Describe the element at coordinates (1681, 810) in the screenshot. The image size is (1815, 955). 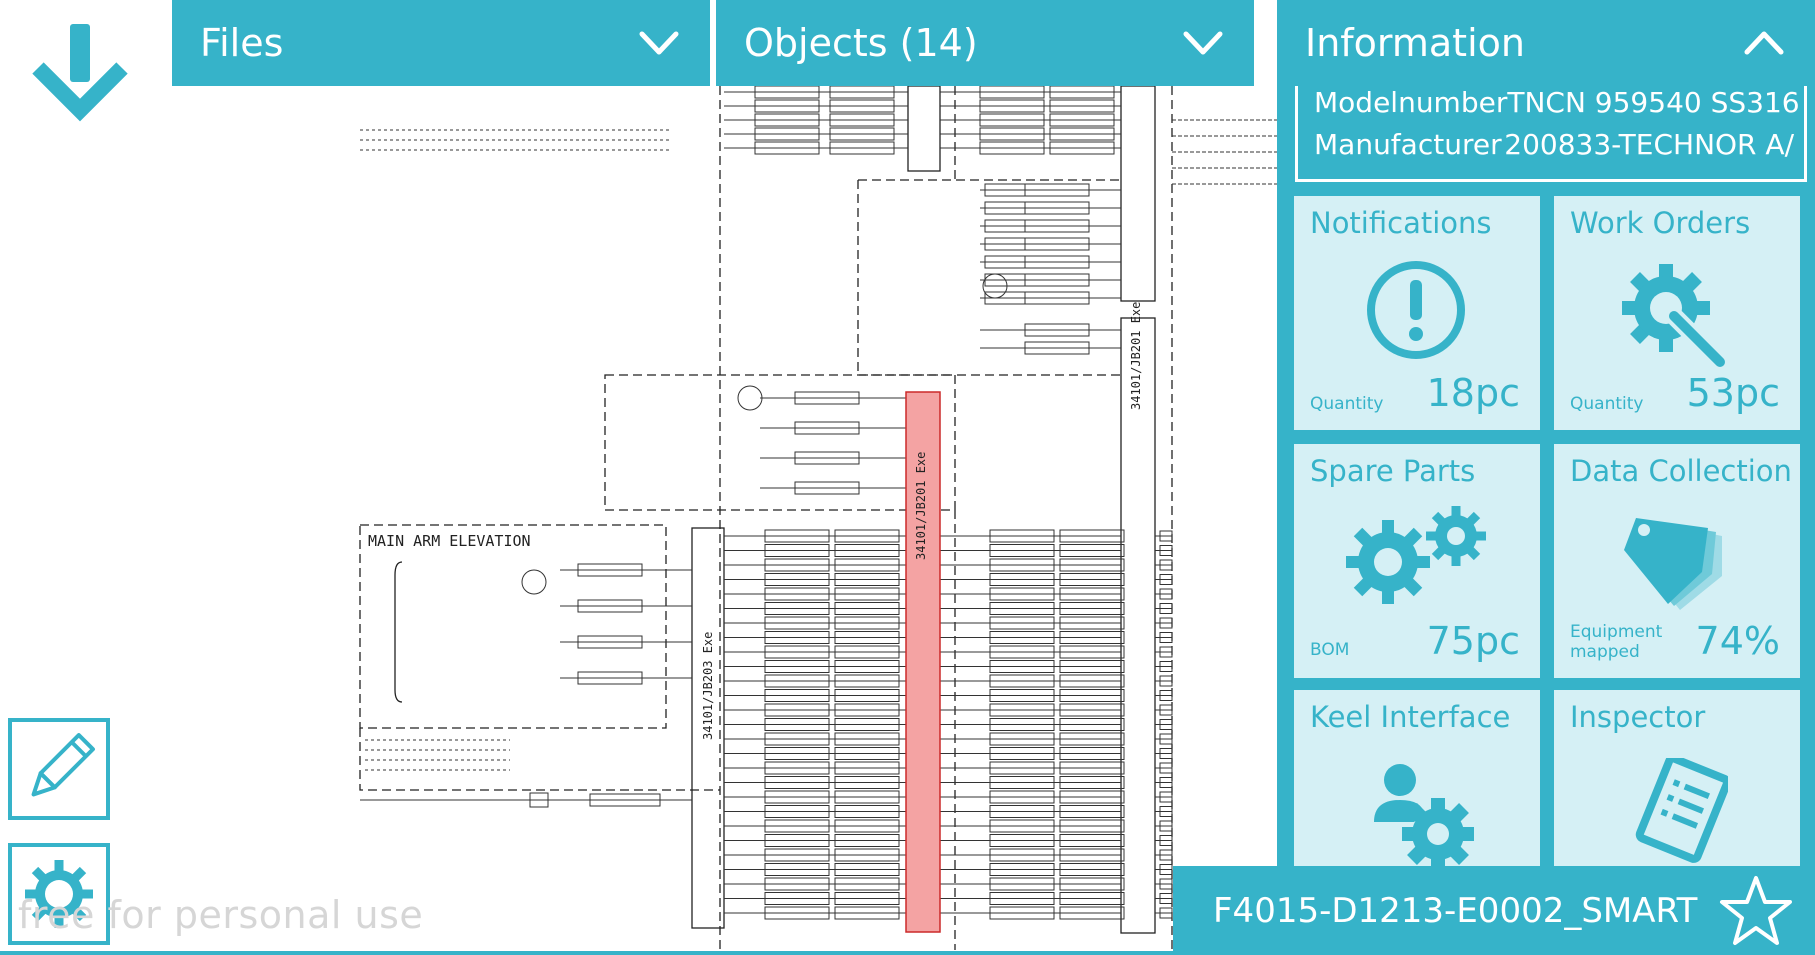
I see `clipboard-icon` at that location.